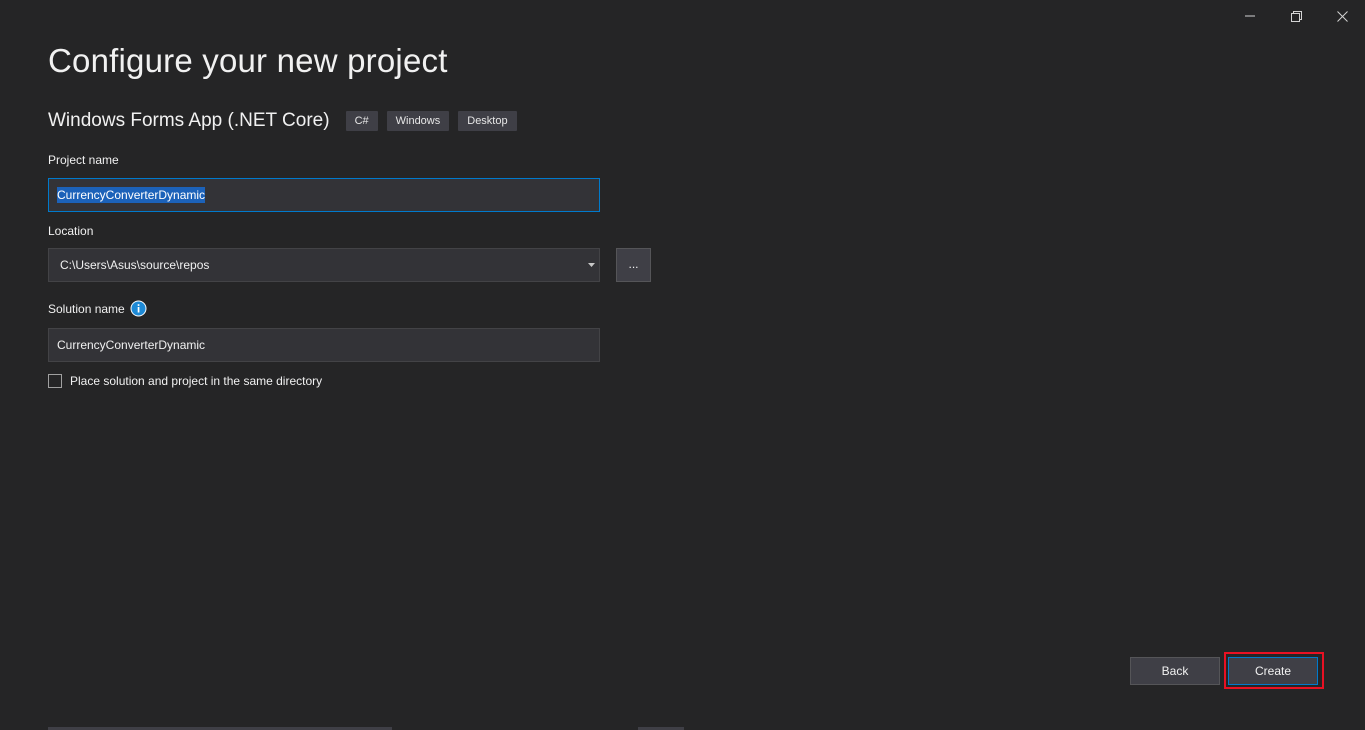  What do you see at coordinates (1273, 671) in the screenshot?
I see `create-button: Create` at bounding box center [1273, 671].